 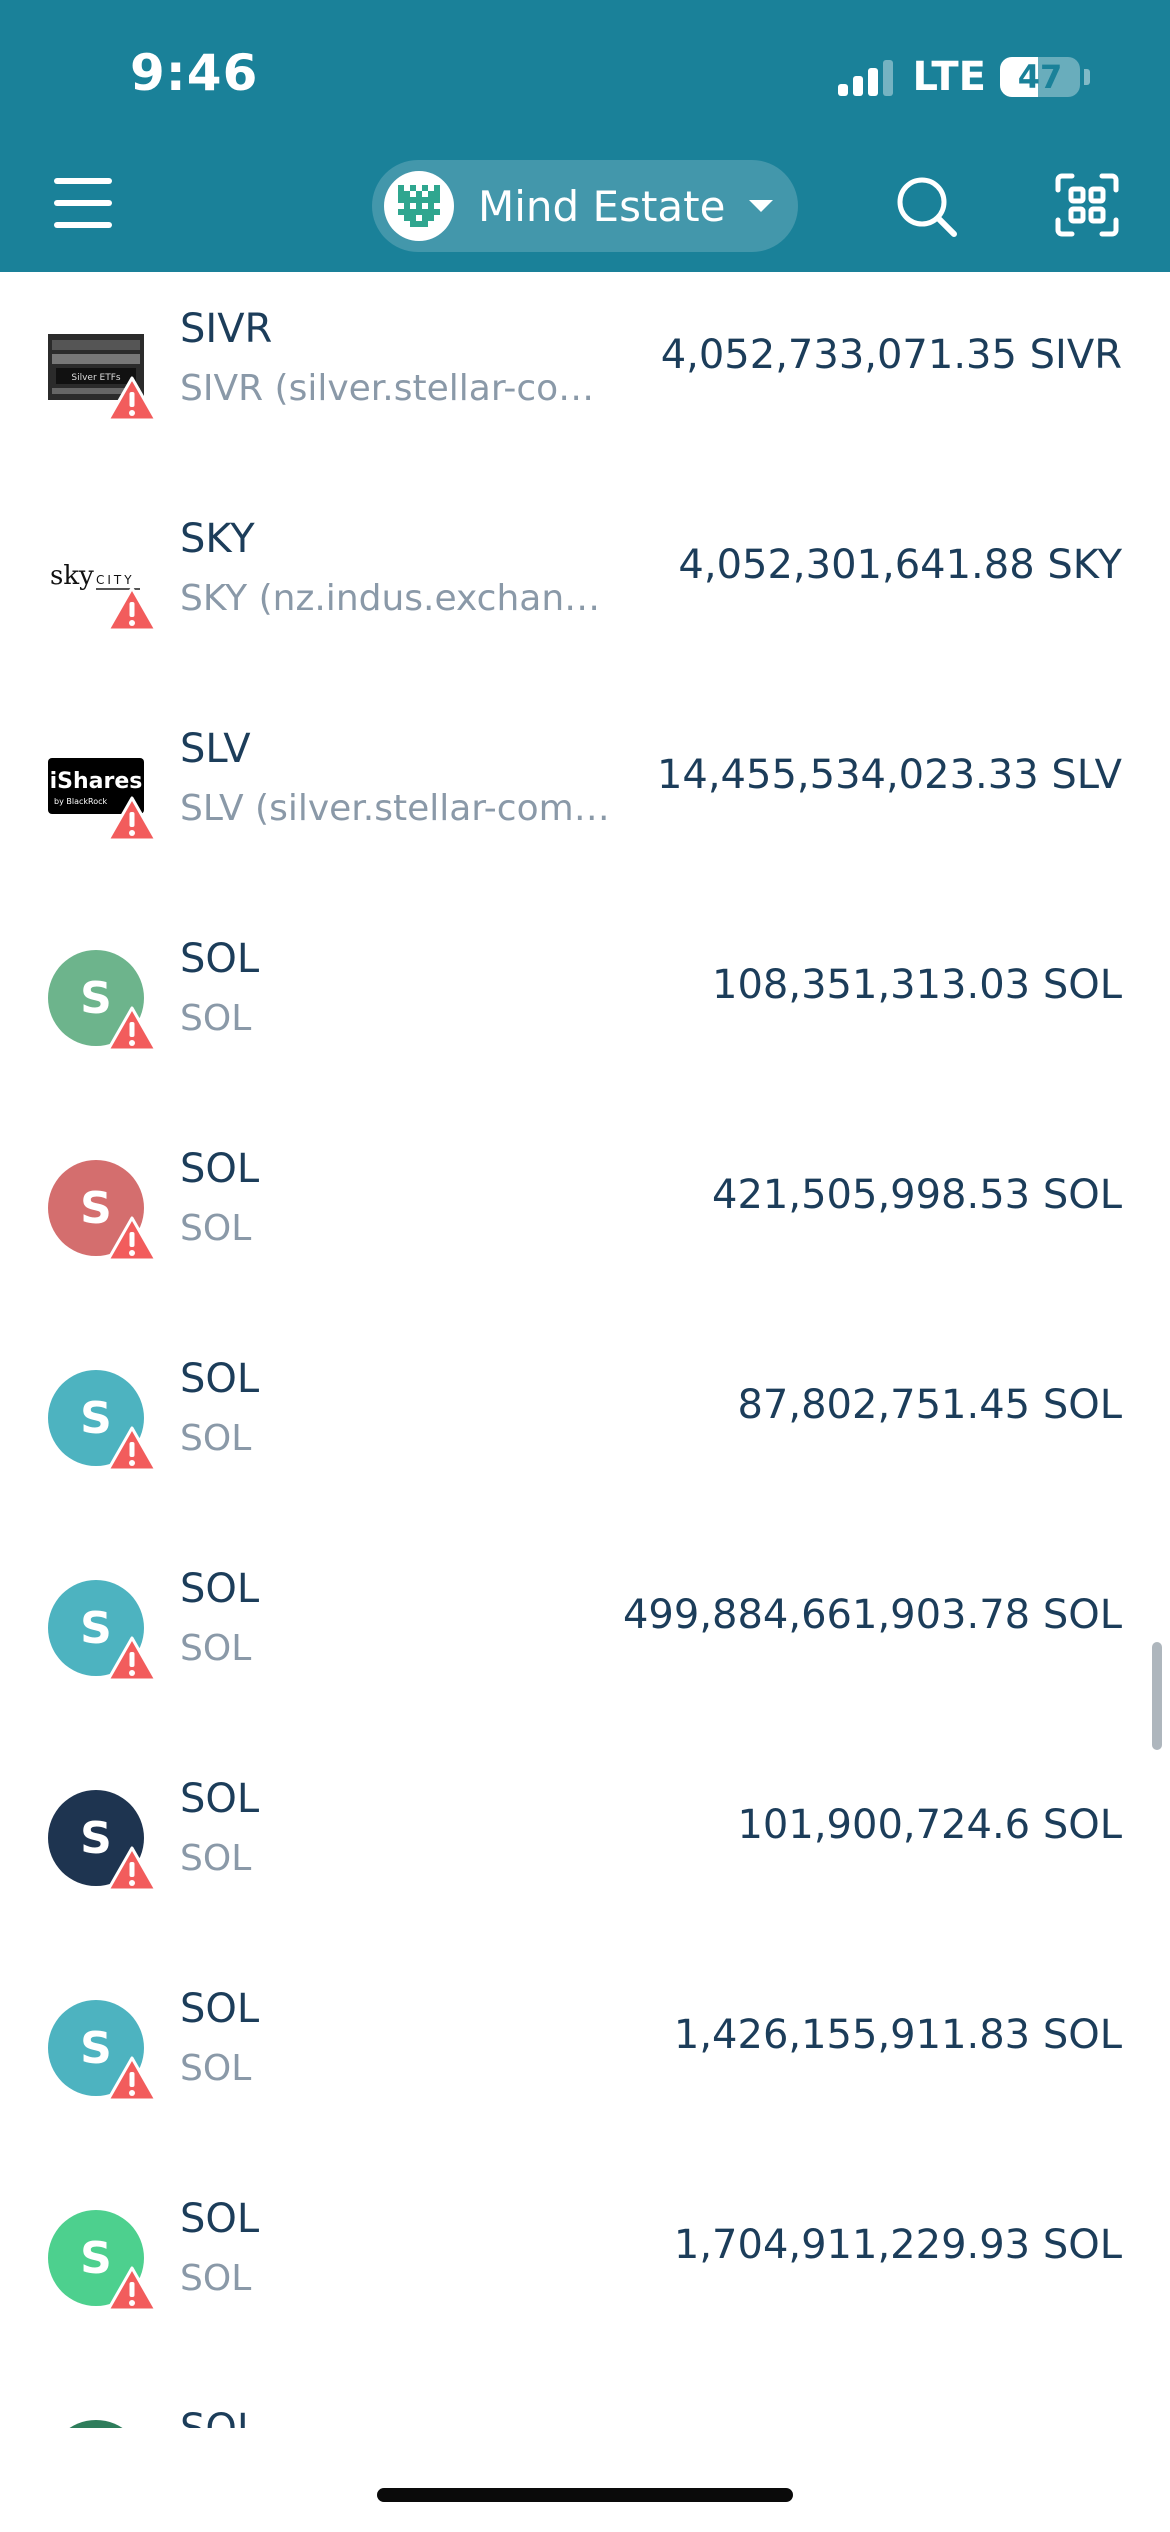 I want to click on asset-code: SKY, so click(x=217, y=539).